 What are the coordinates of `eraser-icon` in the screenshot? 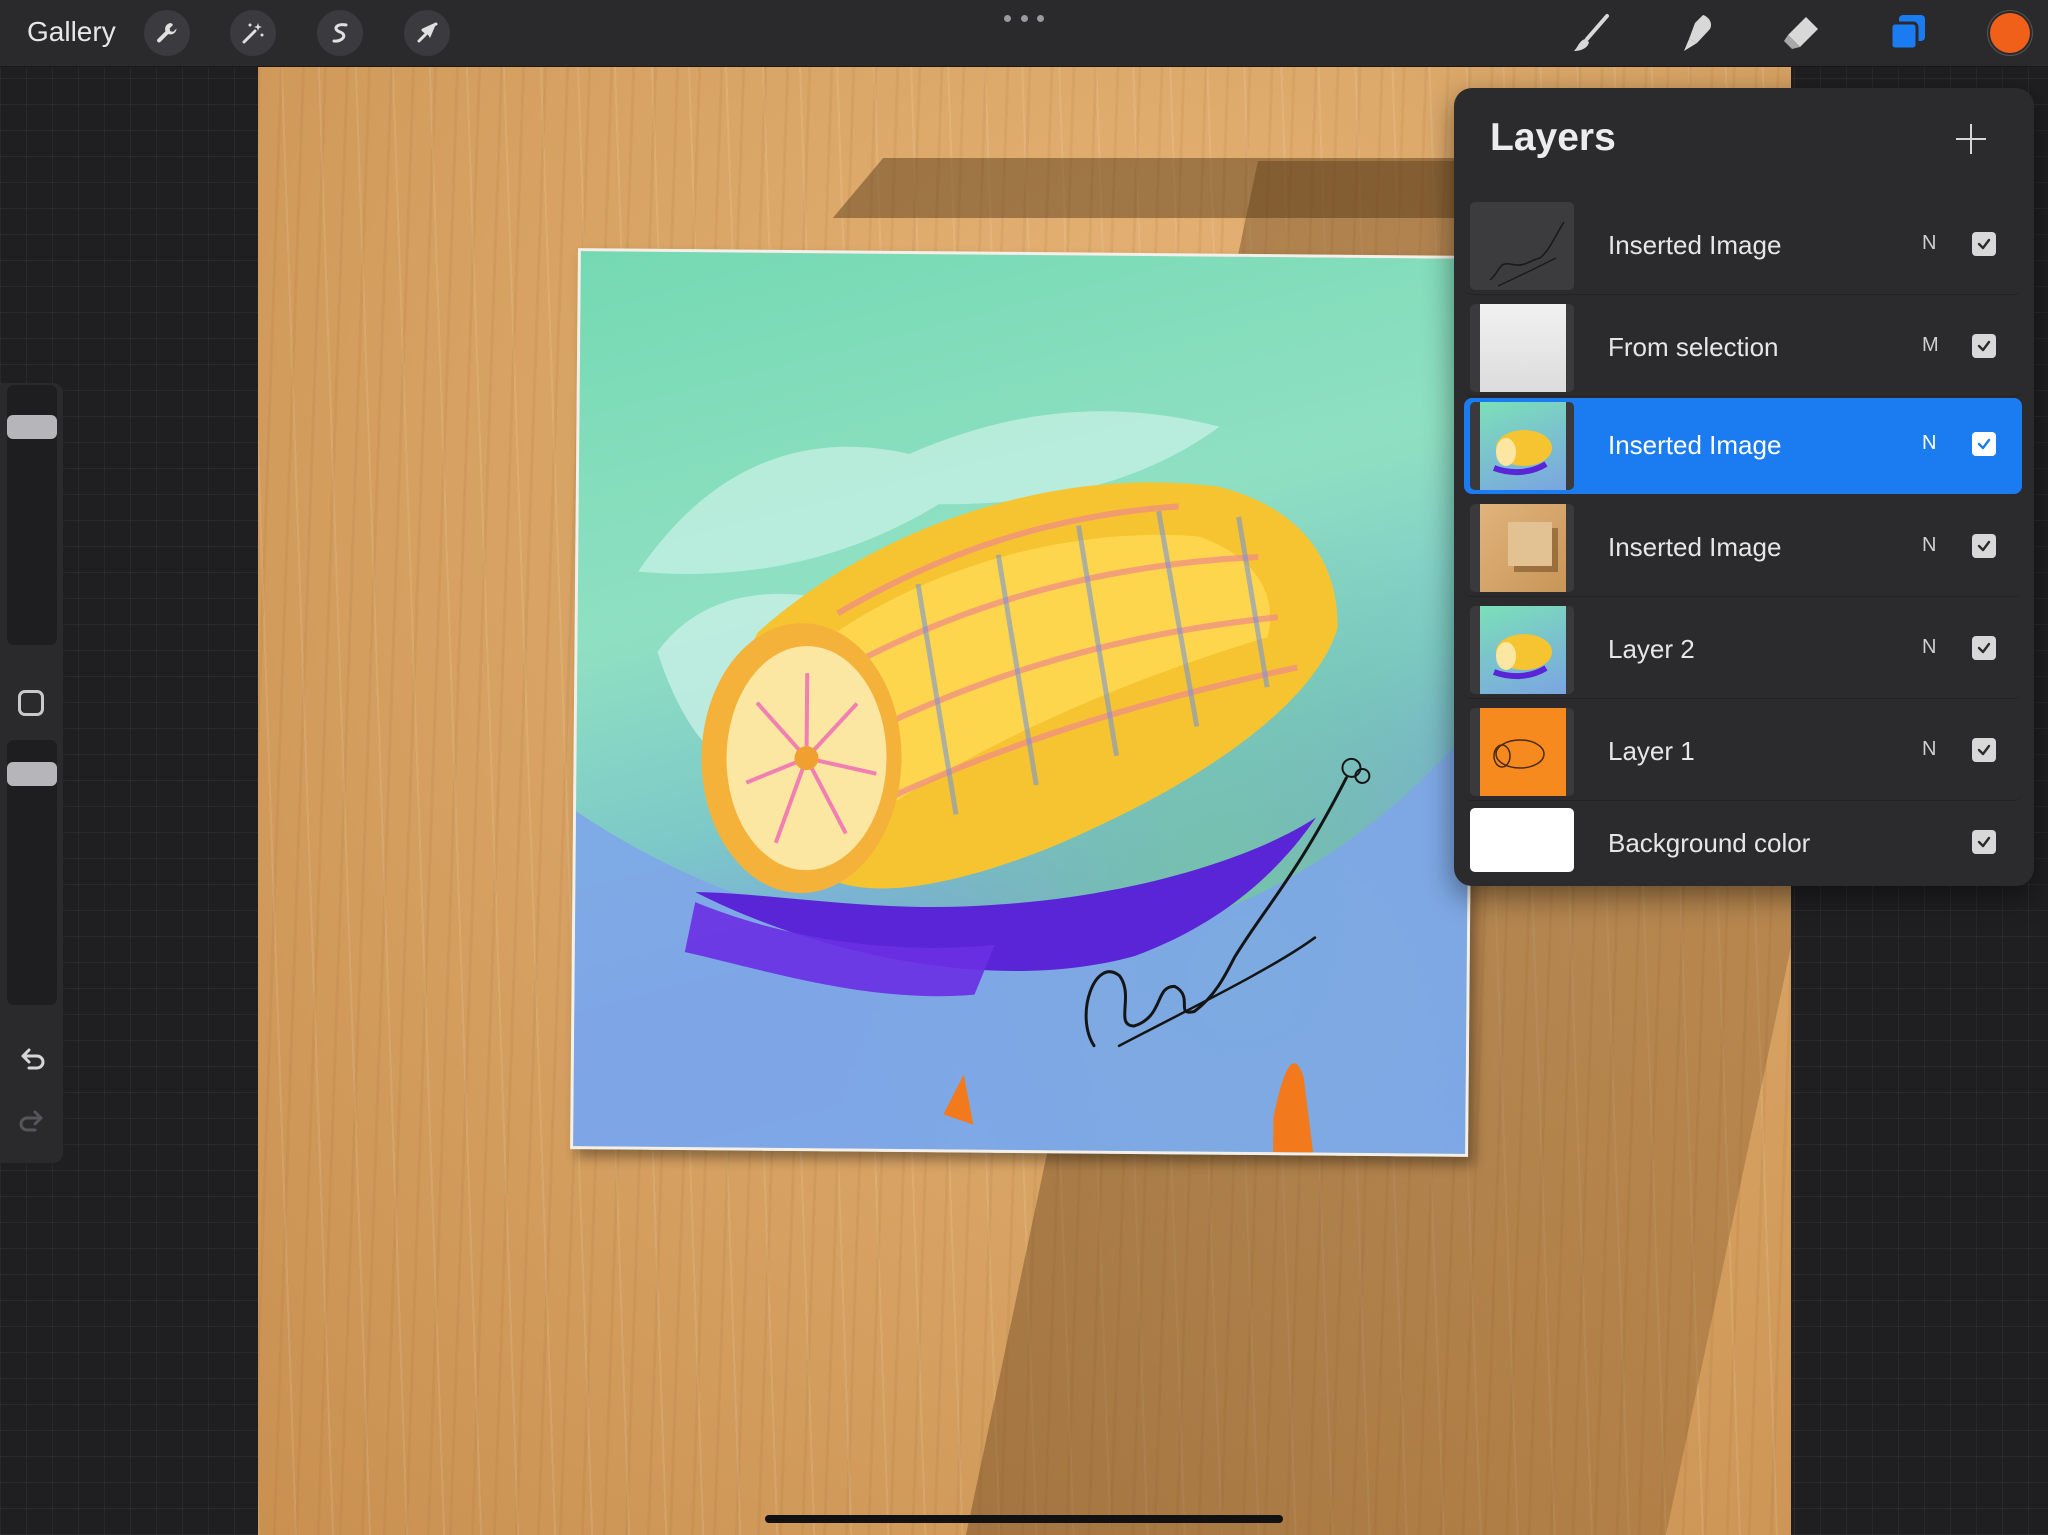 It's located at (1802, 33).